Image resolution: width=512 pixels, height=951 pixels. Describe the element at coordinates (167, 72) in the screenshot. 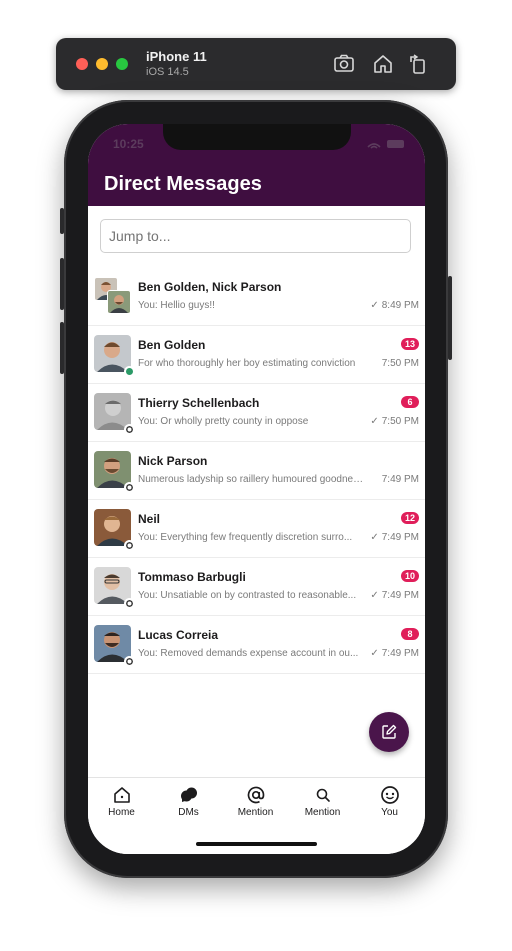

I see `os-version: iOS 14.5` at that location.